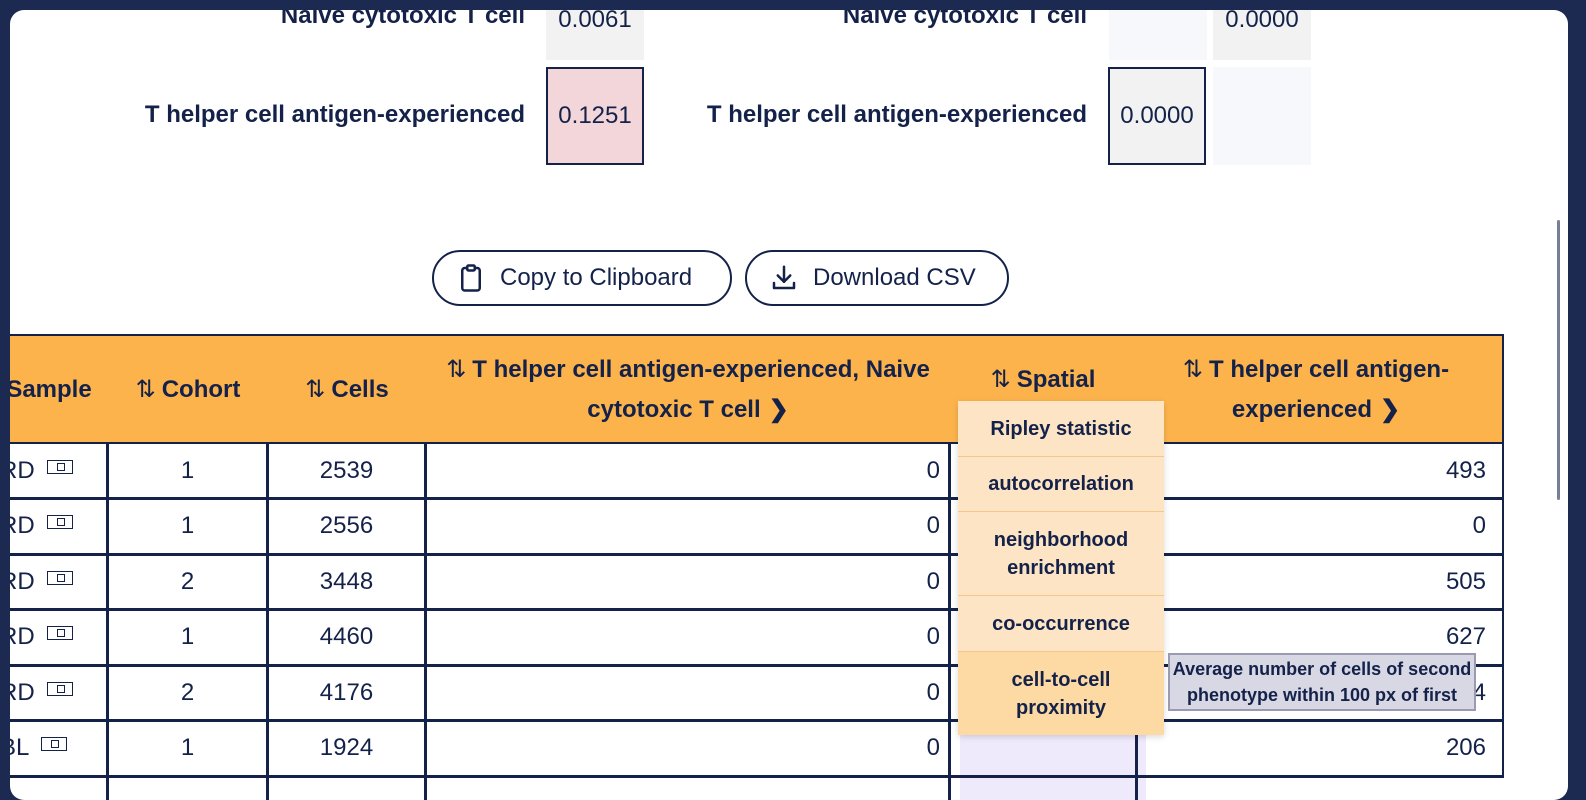 This screenshot has height=800, width=1586. Describe the element at coordinates (1061, 484) in the screenshot. I see `menu-item-autocorrelation: autocorrelation` at that location.